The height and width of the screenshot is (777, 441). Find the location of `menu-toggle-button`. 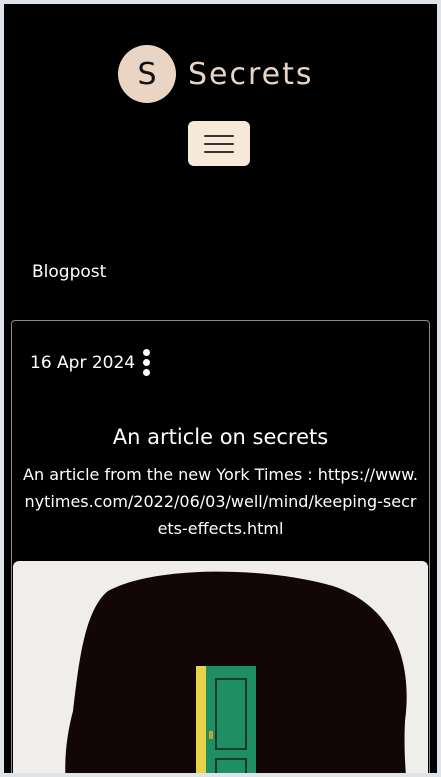

menu-toggle-button is located at coordinates (219, 143).